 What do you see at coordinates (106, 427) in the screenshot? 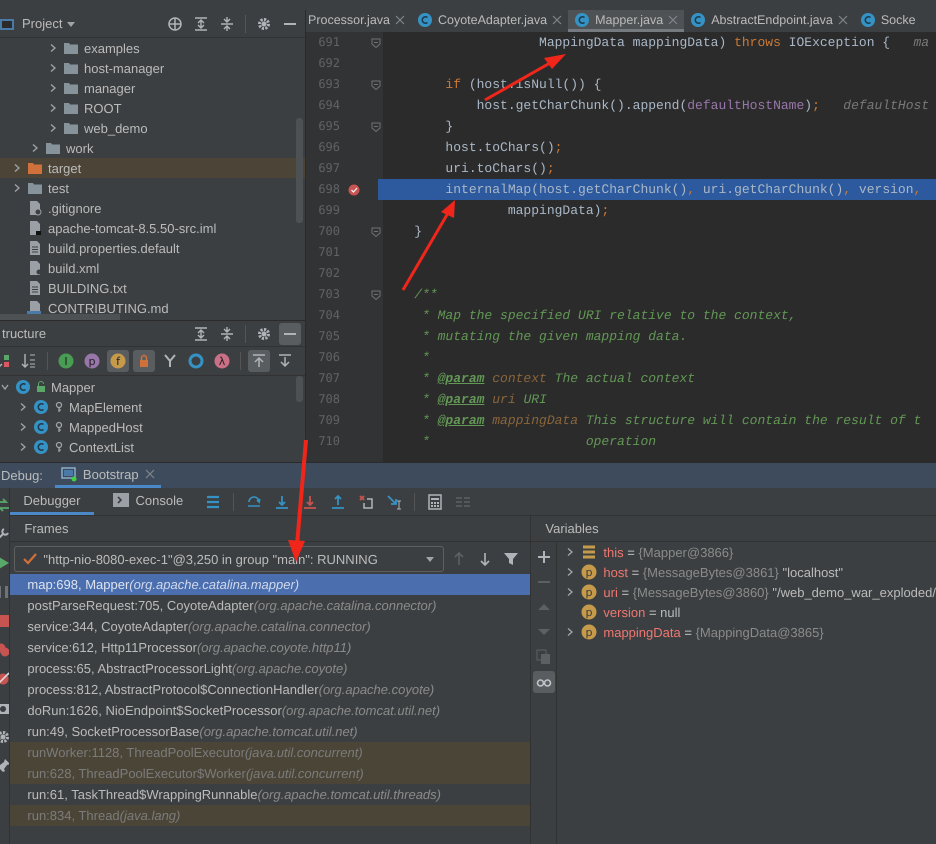
I see `tree-item: MappedHost` at bounding box center [106, 427].